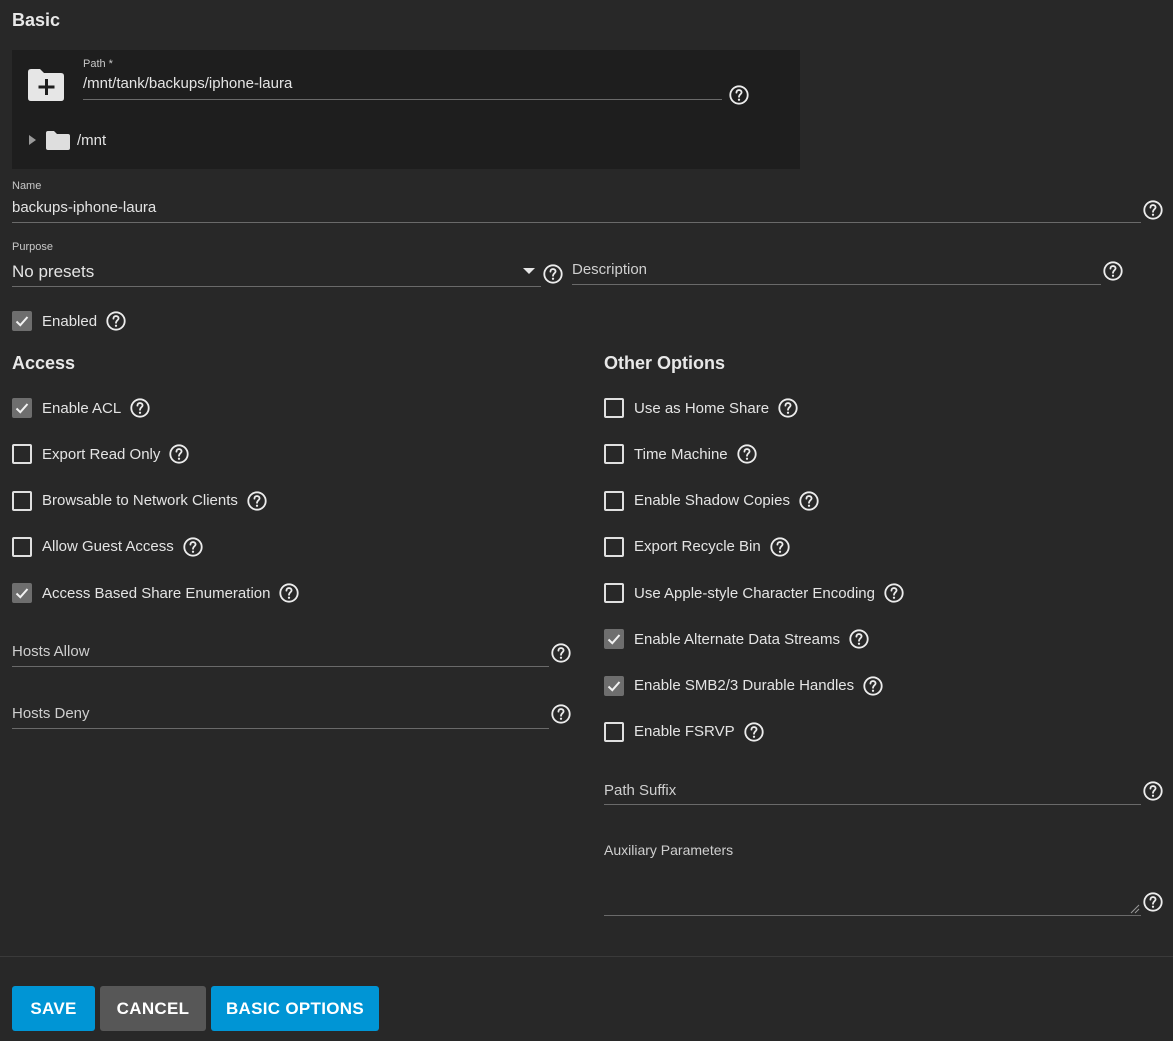  What do you see at coordinates (53, 1008) in the screenshot?
I see `save-button: SAVE` at bounding box center [53, 1008].